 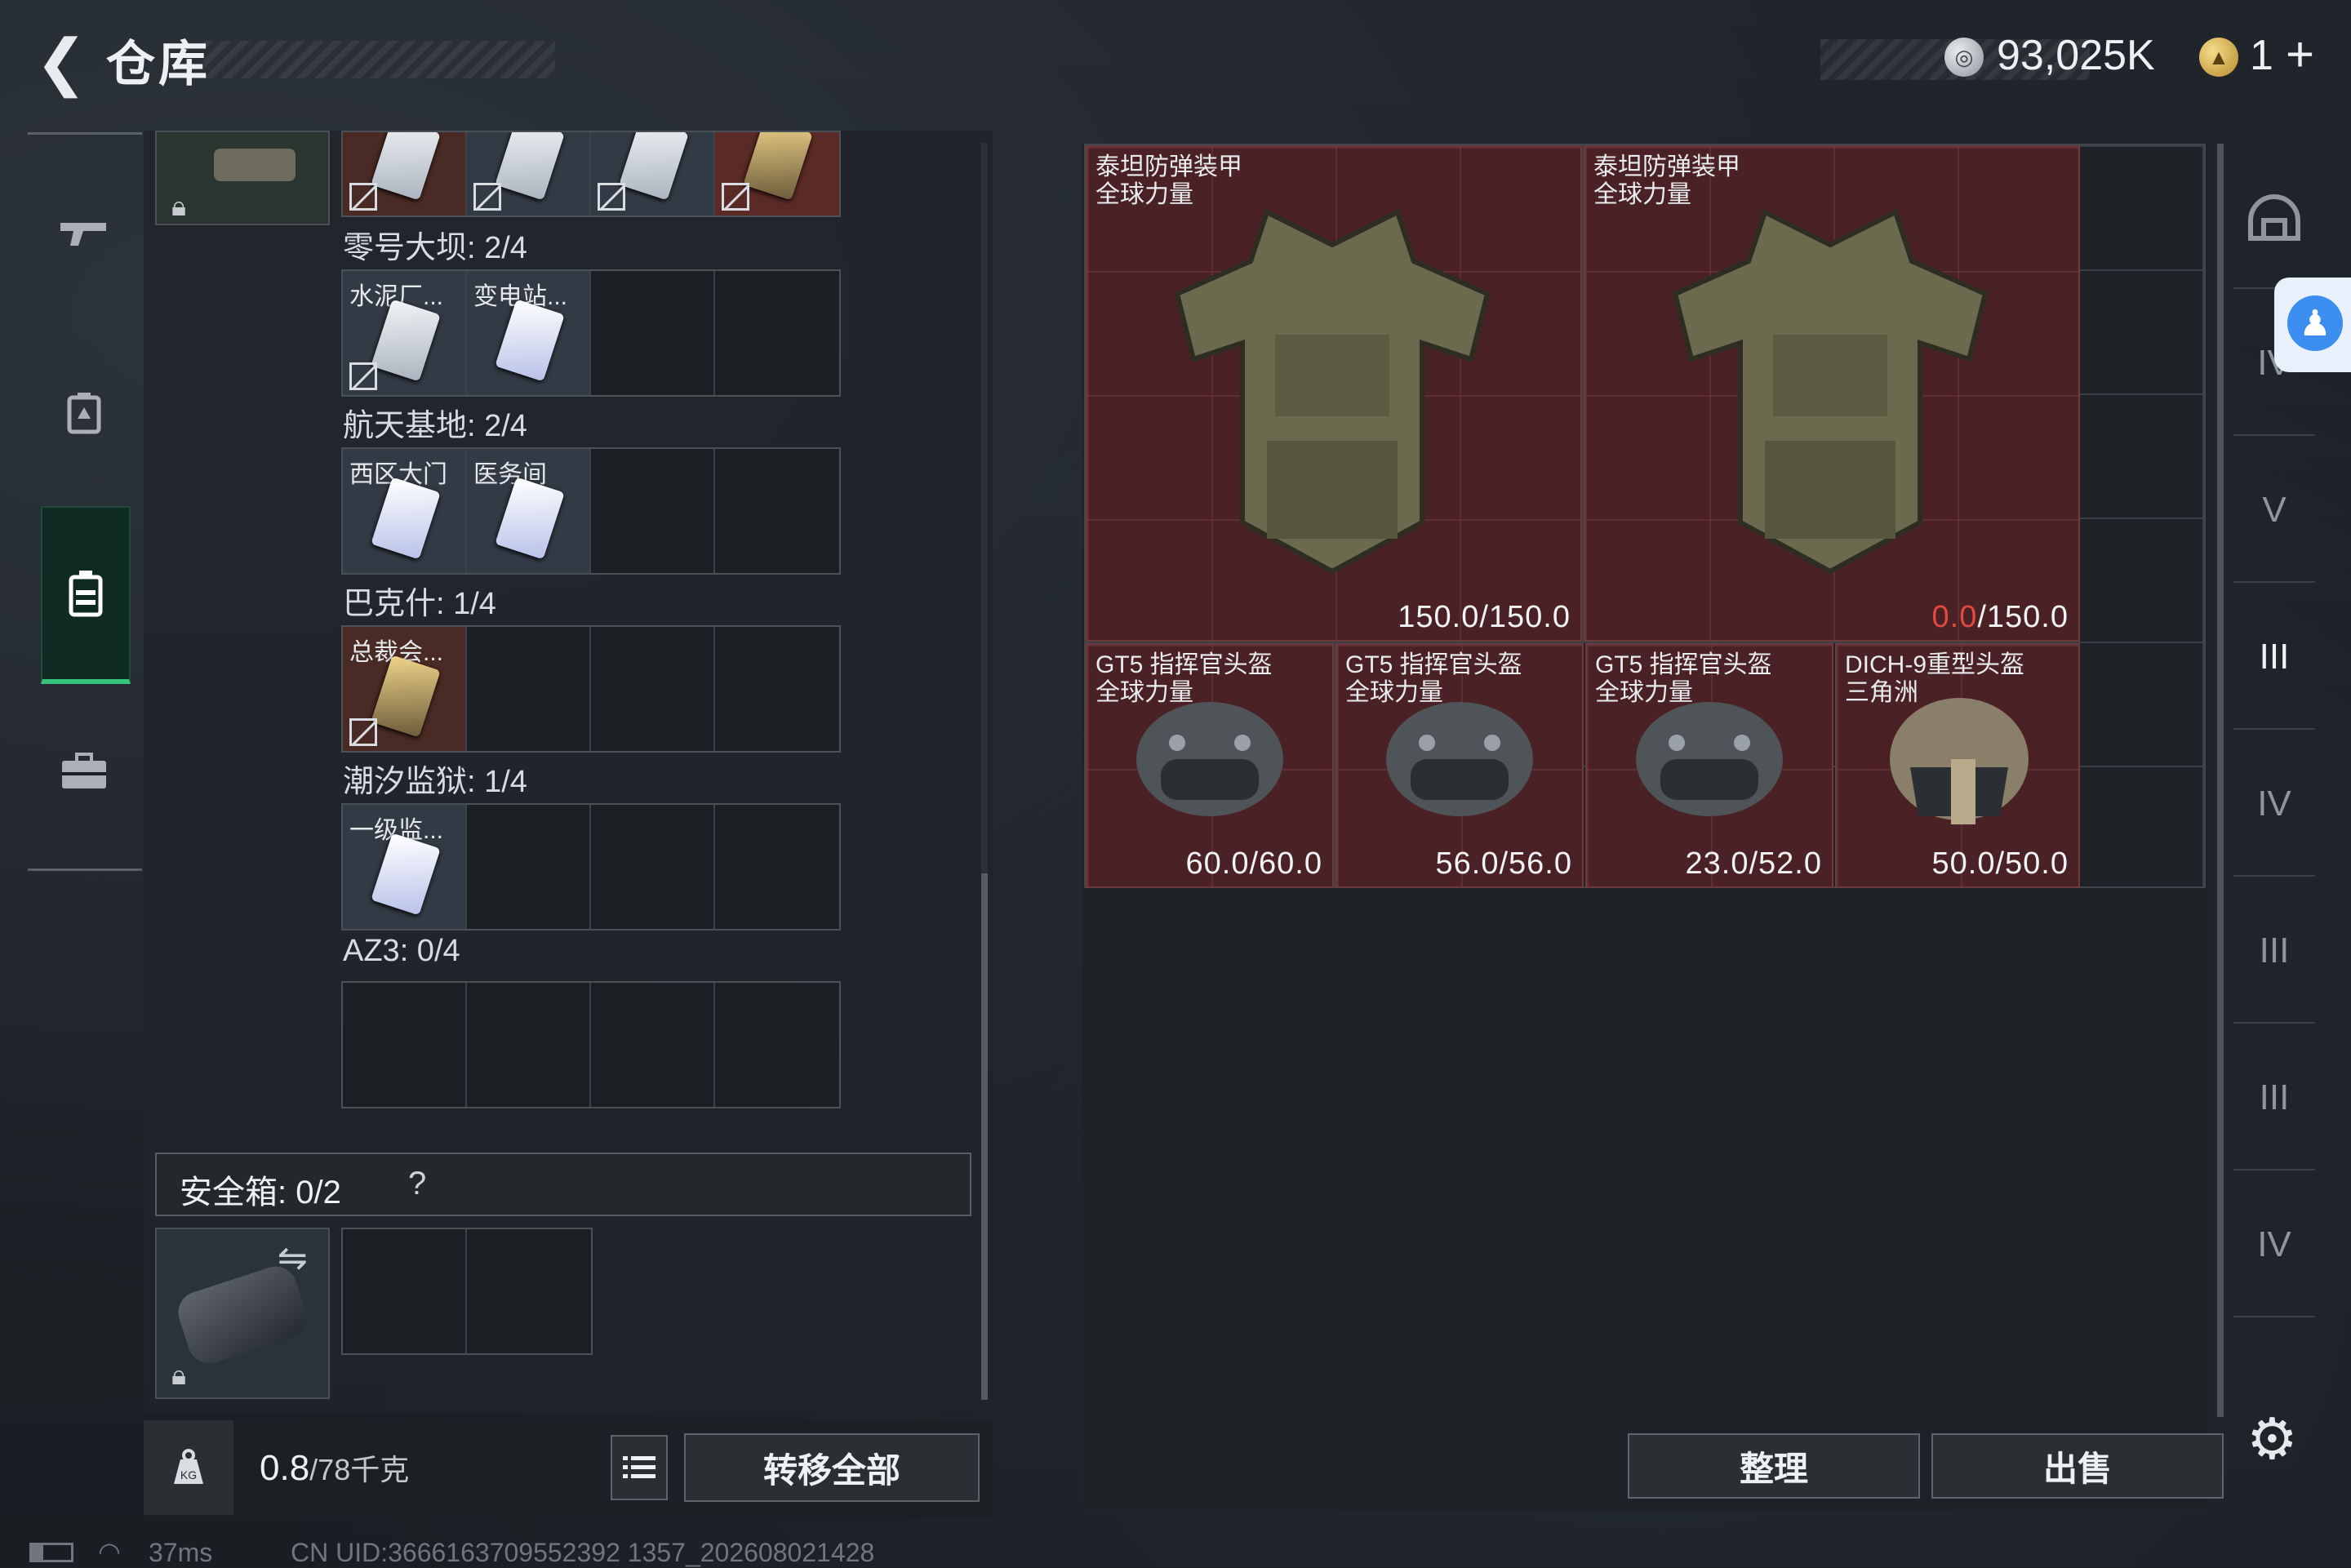 I want to click on gold-coin-icon: ▲, so click(x=2218, y=58).